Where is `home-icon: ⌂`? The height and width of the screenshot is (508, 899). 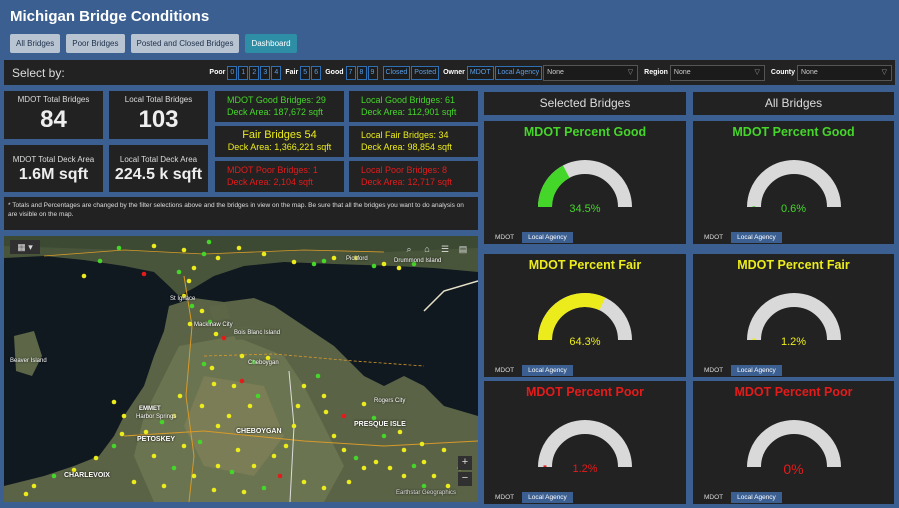
home-icon: ⌂ is located at coordinates (427, 249).